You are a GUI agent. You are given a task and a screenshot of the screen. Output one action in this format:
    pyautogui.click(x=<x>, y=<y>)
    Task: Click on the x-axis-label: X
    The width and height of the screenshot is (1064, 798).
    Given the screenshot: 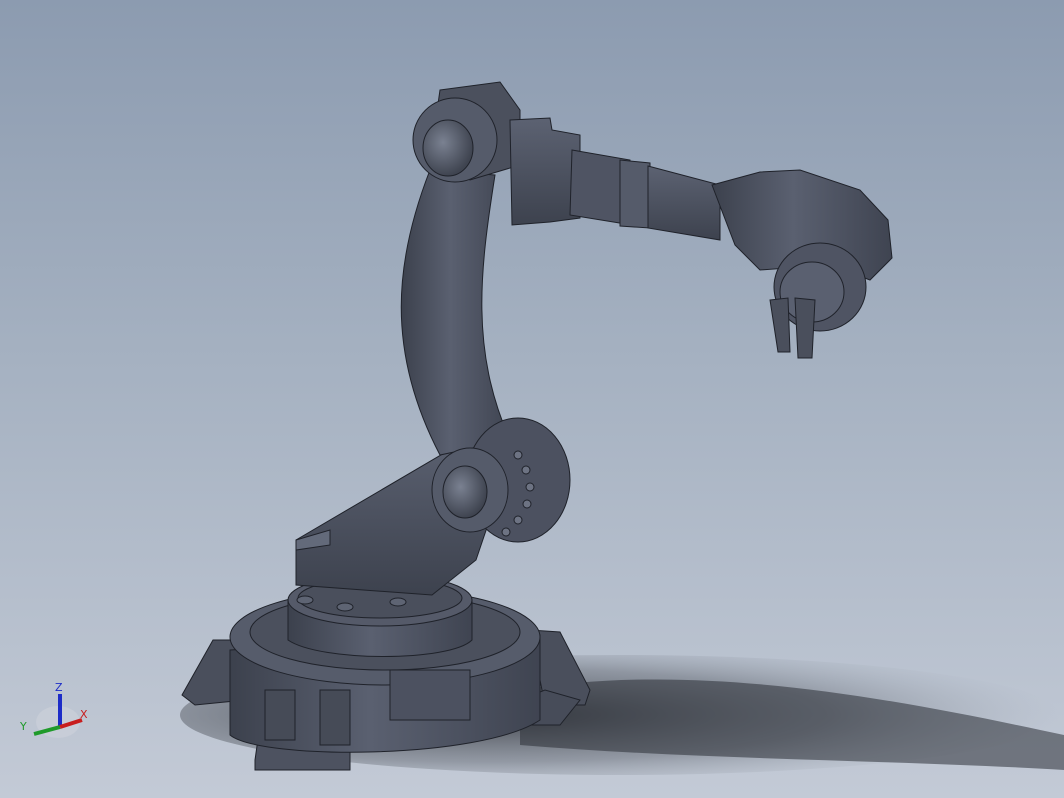 What is the action you would take?
    pyautogui.click(x=84, y=714)
    